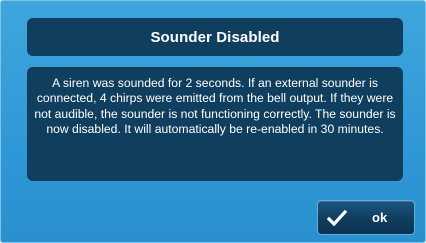 The height and width of the screenshot is (243, 426). Describe the element at coordinates (337, 218) in the screenshot. I see `checkmark-icon` at that location.